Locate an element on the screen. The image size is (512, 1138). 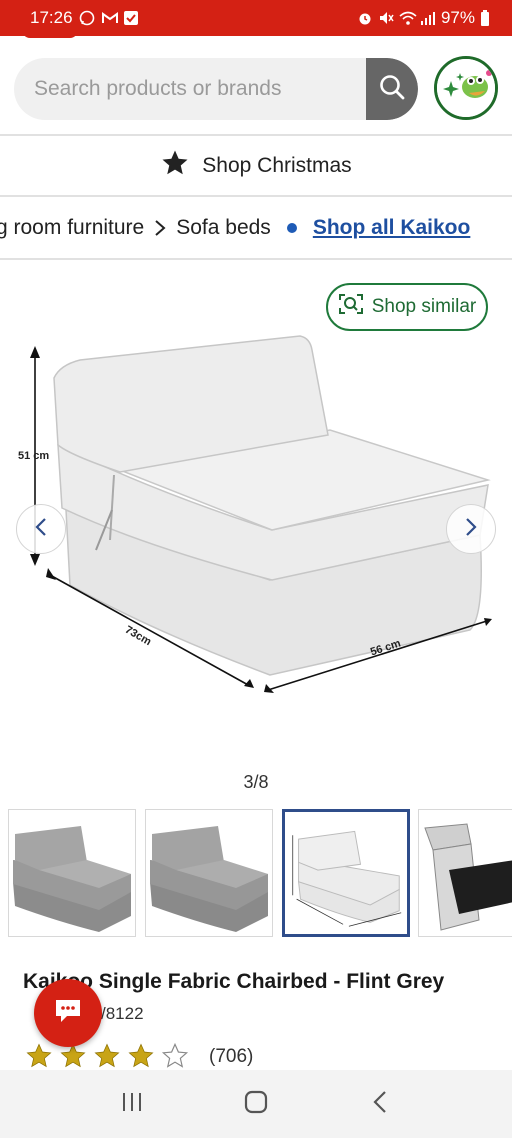
recent-apps-button is located at coordinates (132, 1104).